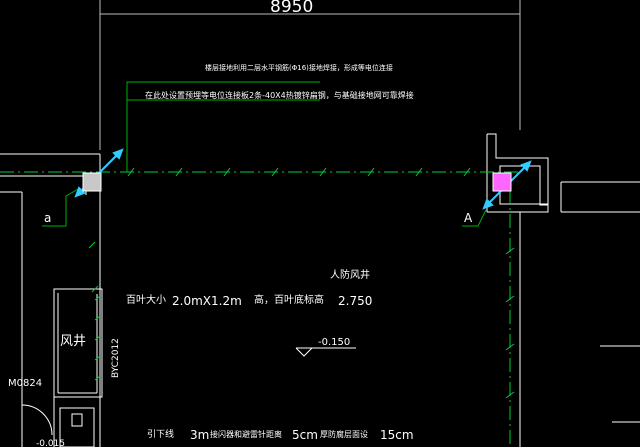 This screenshot has height=447, width=640. What do you see at coordinates (291, 8) in the screenshot?
I see `dimension-top-text: 8950` at bounding box center [291, 8].